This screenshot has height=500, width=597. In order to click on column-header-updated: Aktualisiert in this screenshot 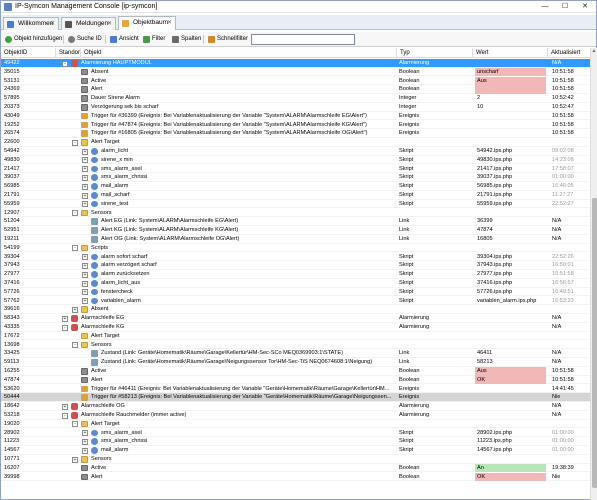, I will do `click(569, 53)`.